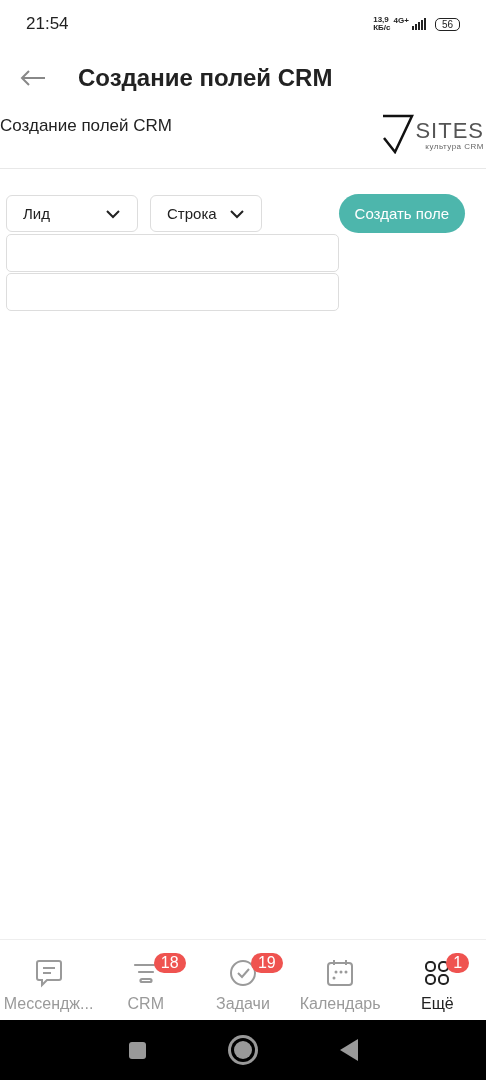 This screenshot has height=1080, width=486. I want to click on dropdown-select: Лид, so click(72, 213).